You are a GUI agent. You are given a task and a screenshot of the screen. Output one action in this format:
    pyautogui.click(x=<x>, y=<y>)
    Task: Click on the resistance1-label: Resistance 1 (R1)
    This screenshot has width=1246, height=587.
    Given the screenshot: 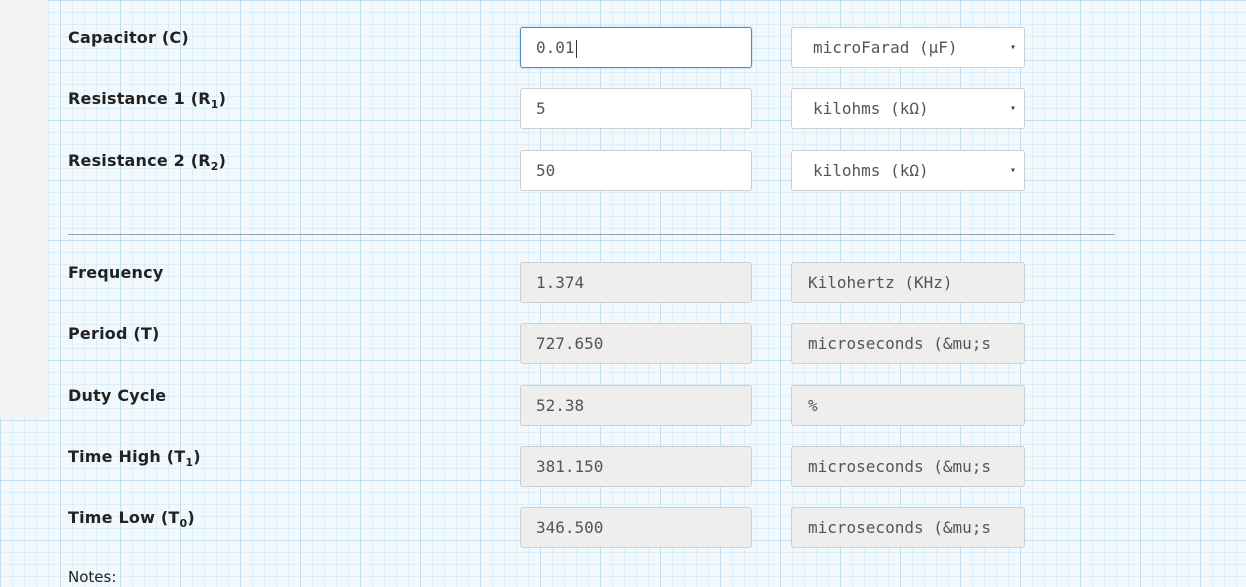 What is the action you would take?
    pyautogui.click(x=147, y=100)
    